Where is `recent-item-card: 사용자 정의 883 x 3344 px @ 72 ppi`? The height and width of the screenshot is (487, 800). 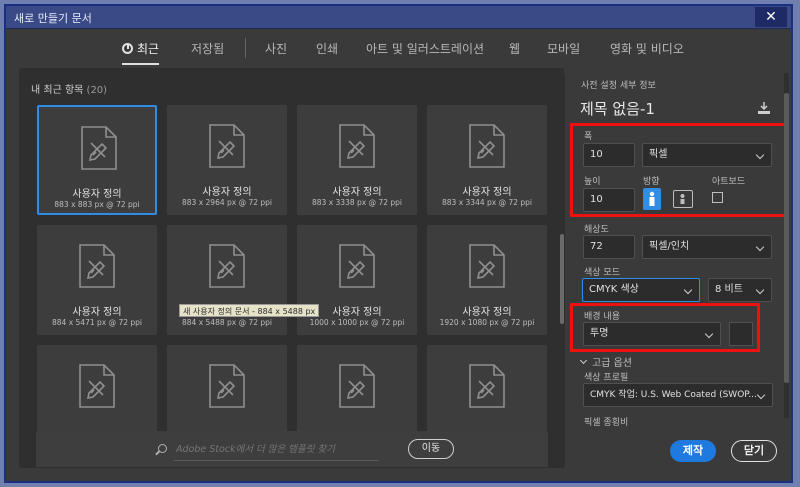
recent-item-card: 사용자 정의 883 x 3344 px @ 72 ppi is located at coordinates (487, 160).